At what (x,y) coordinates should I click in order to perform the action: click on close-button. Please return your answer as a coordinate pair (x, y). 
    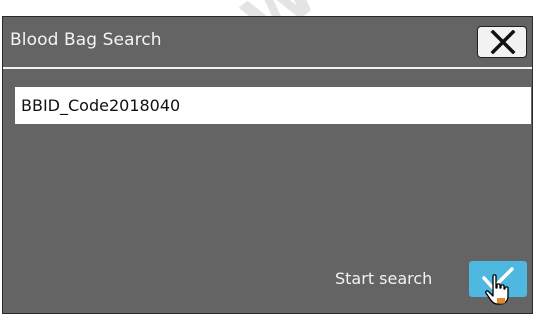
    Looking at the image, I should click on (502, 42).